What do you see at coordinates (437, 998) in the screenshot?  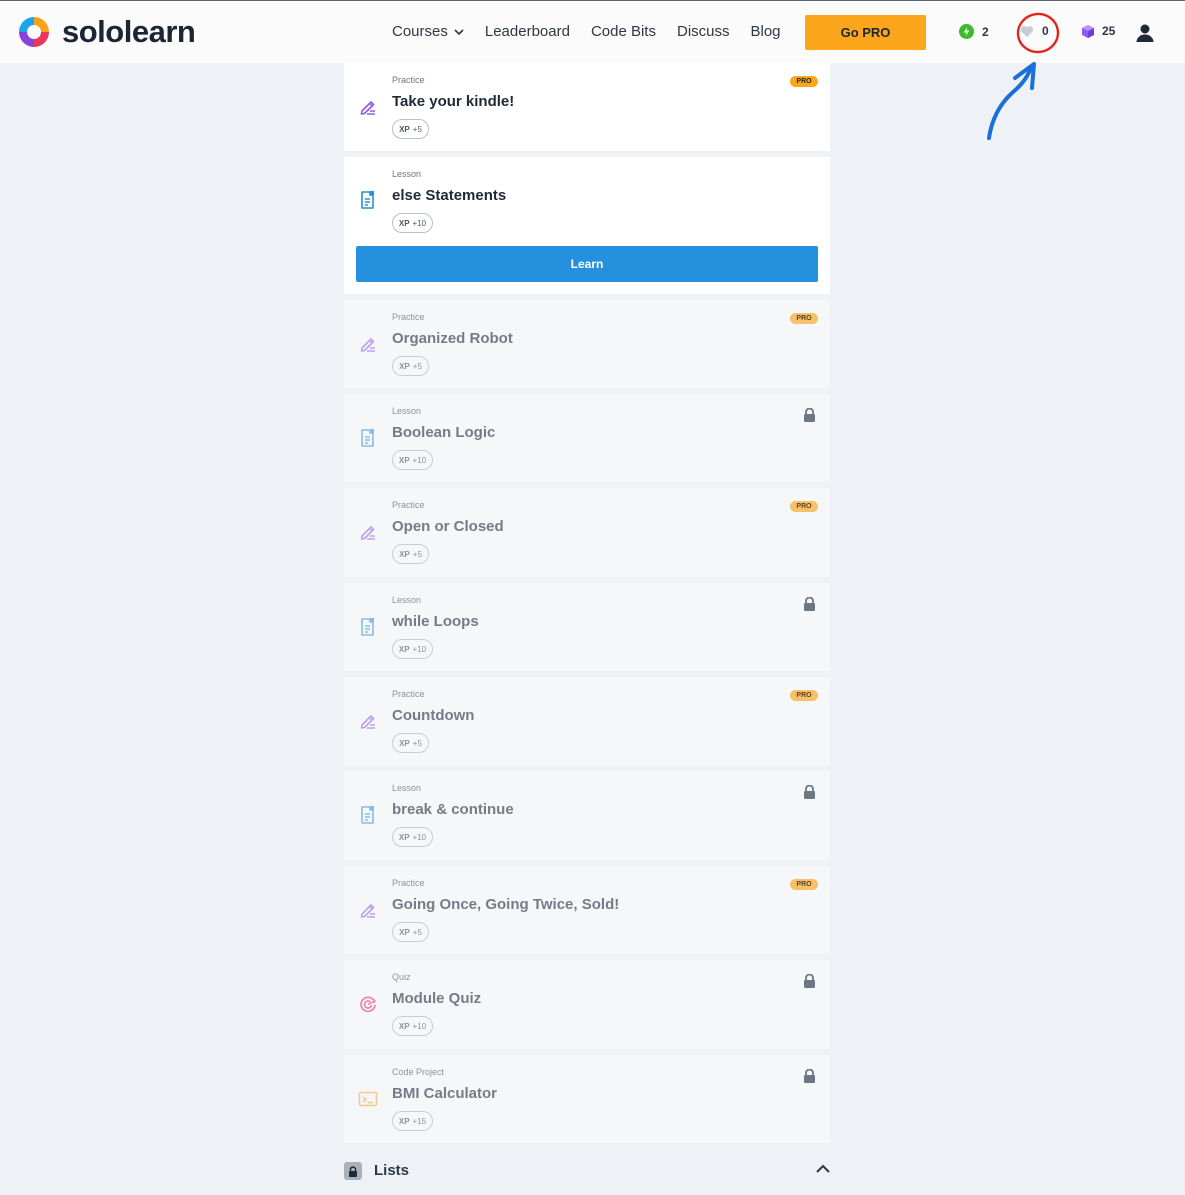 I see `item-title: Module Quiz` at bounding box center [437, 998].